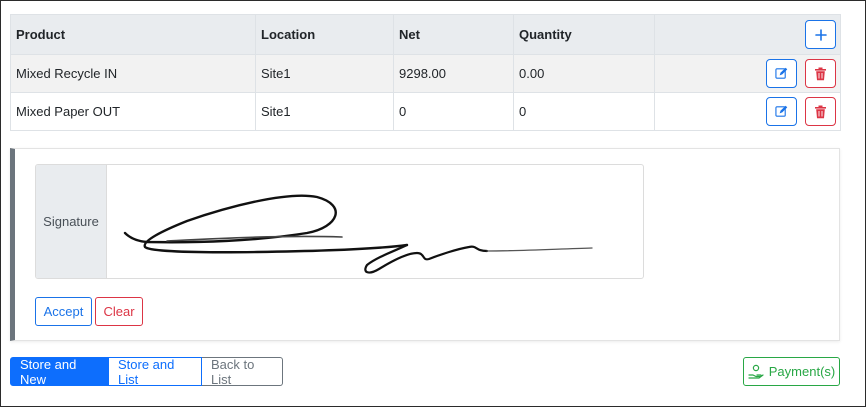 The width and height of the screenshot is (866, 407). I want to click on table-header-row: Product Location Net Quantity, so click(425, 34).